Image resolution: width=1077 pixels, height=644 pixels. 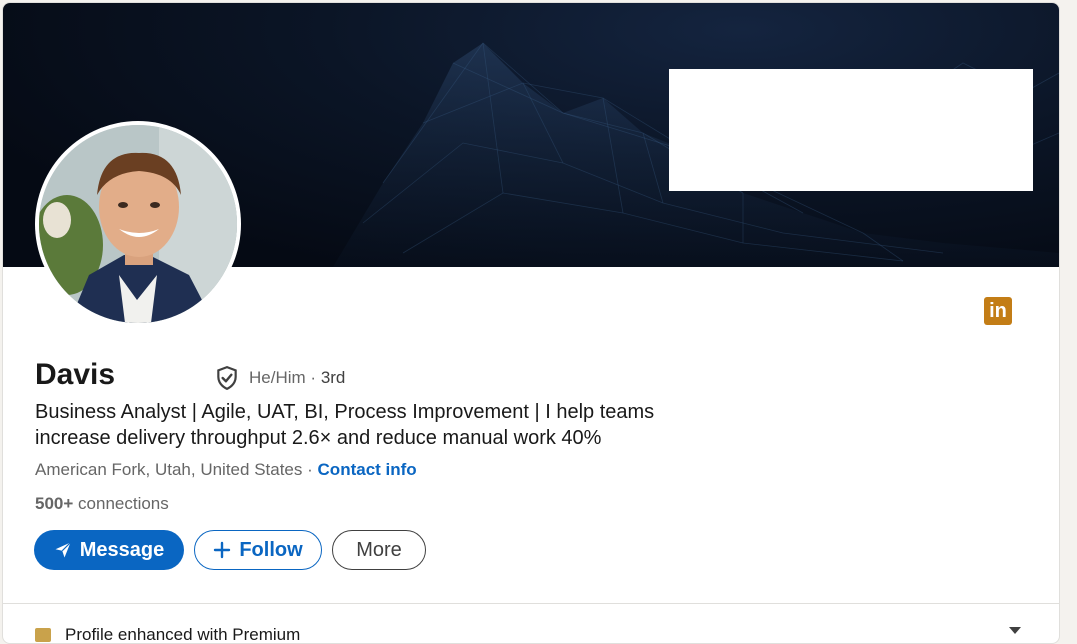 I want to click on message-button: Message, so click(x=109, y=550).